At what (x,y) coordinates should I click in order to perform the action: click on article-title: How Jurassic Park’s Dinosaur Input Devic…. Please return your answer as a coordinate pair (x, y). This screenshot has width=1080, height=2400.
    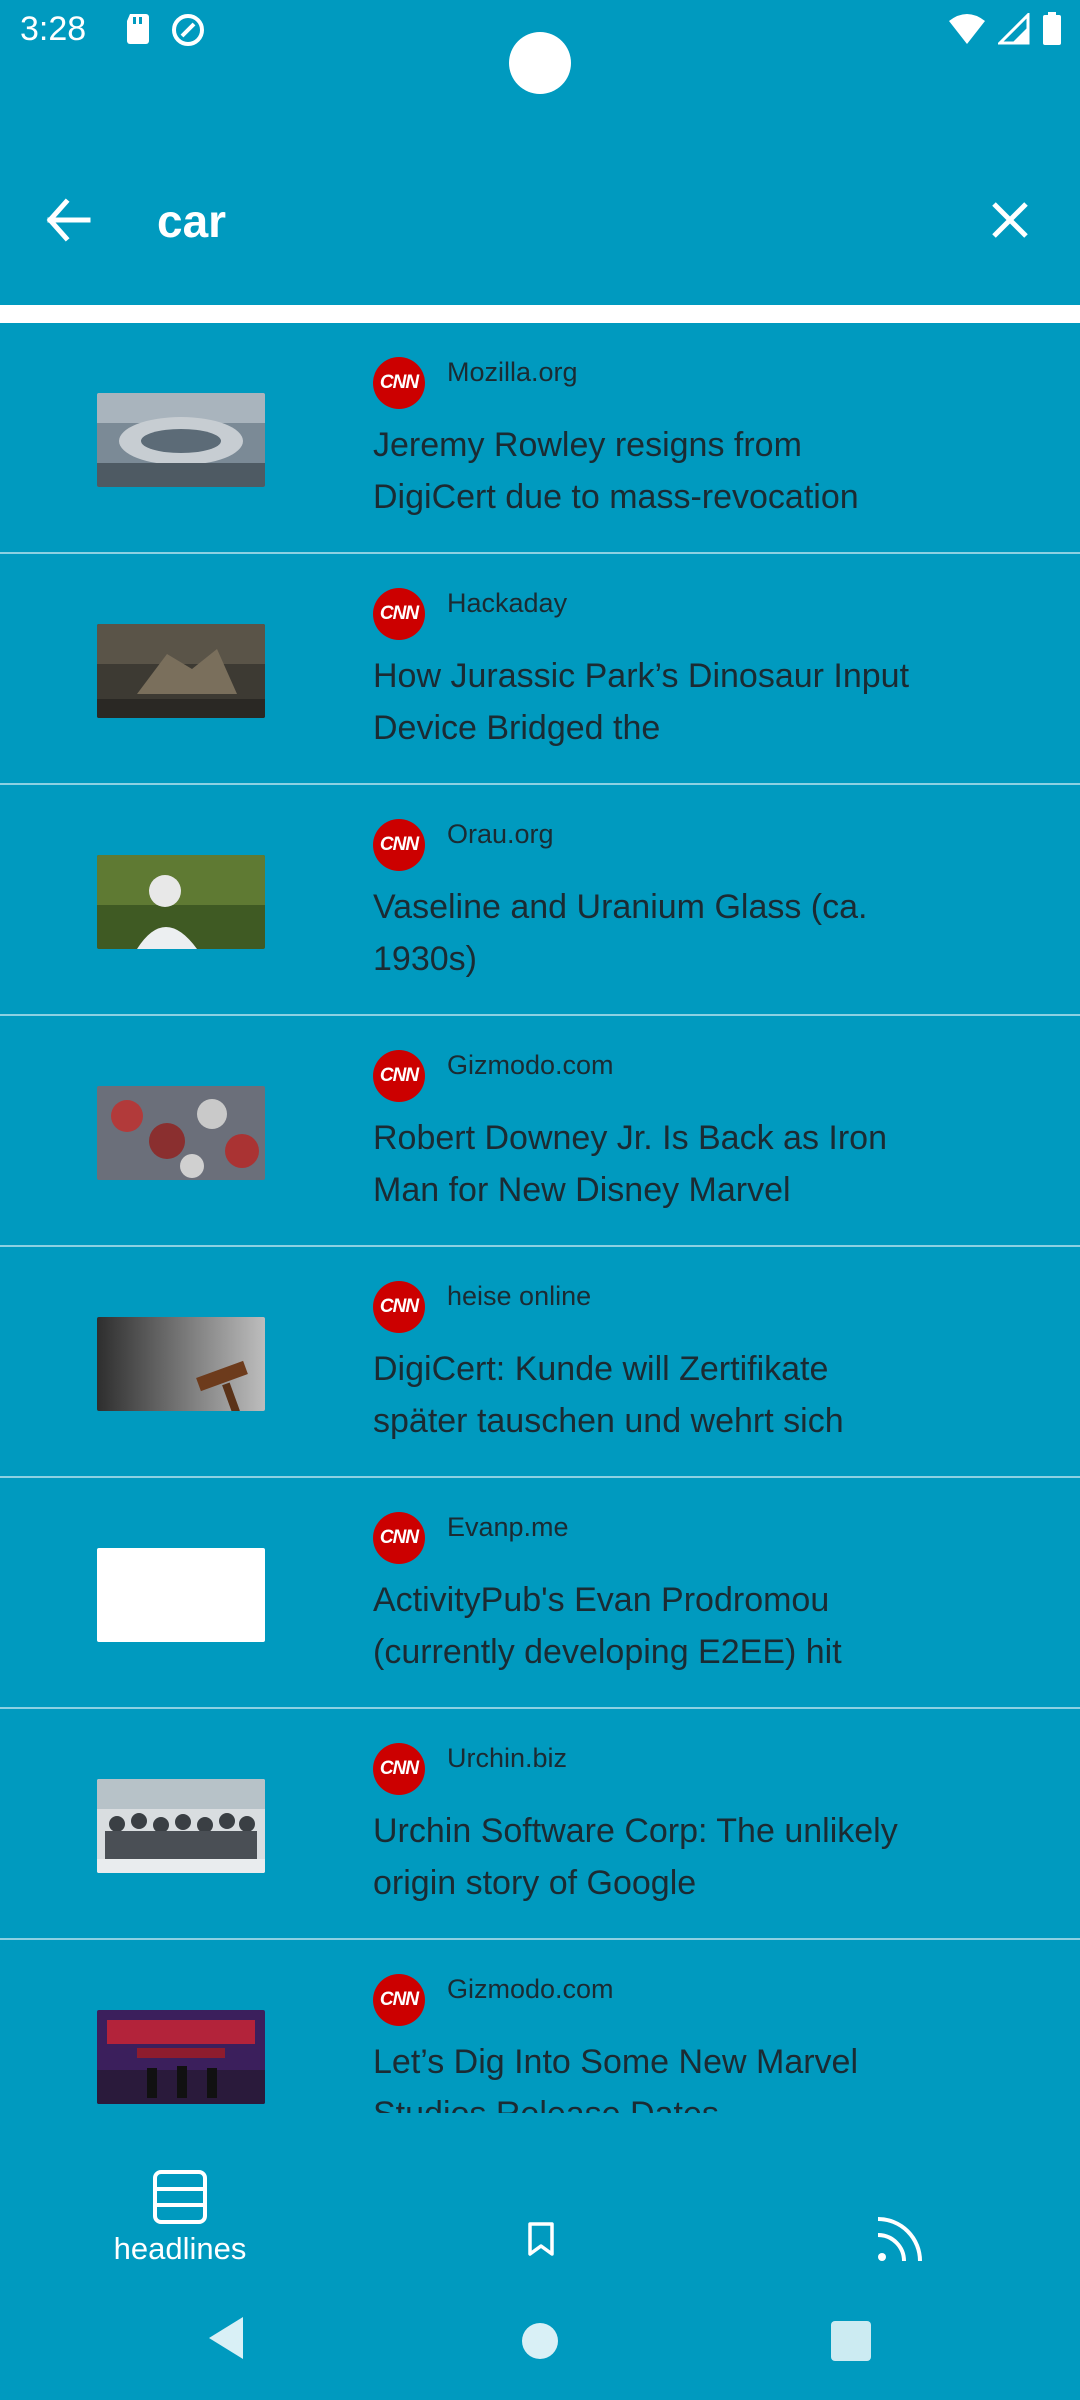
    Looking at the image, I should click on (641, 702).